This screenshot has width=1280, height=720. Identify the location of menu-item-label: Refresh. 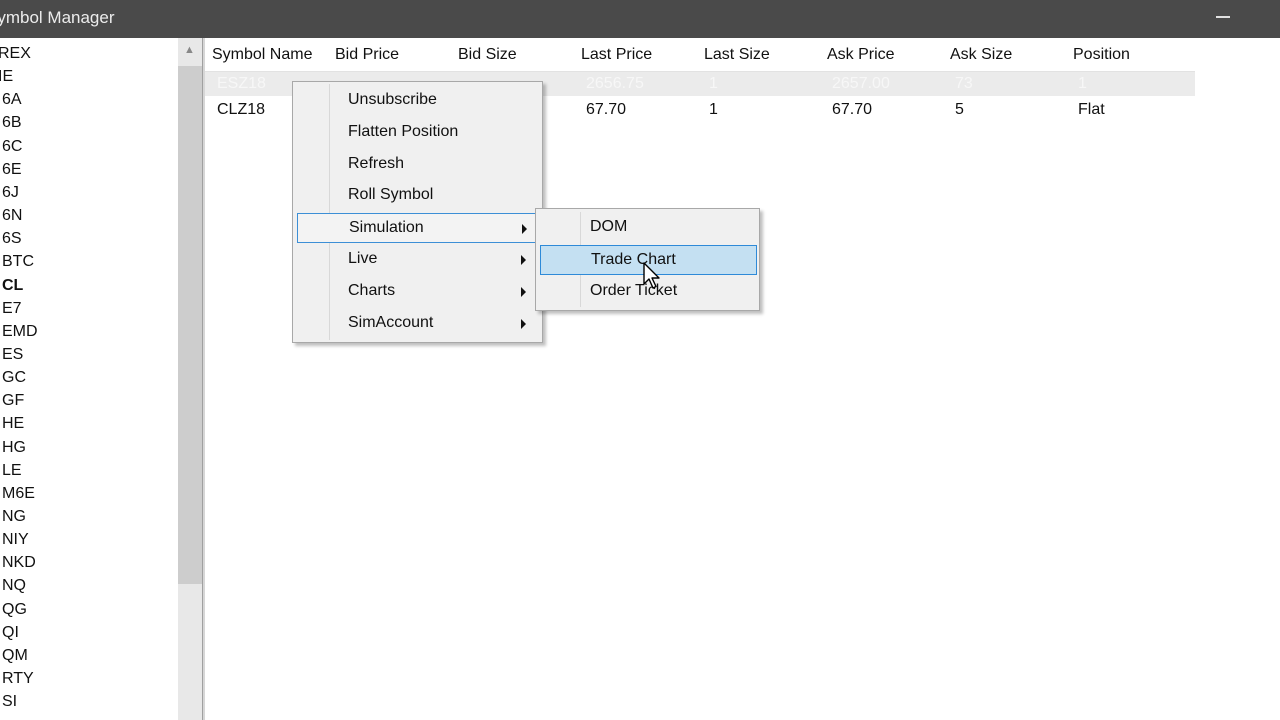
(376, 163).